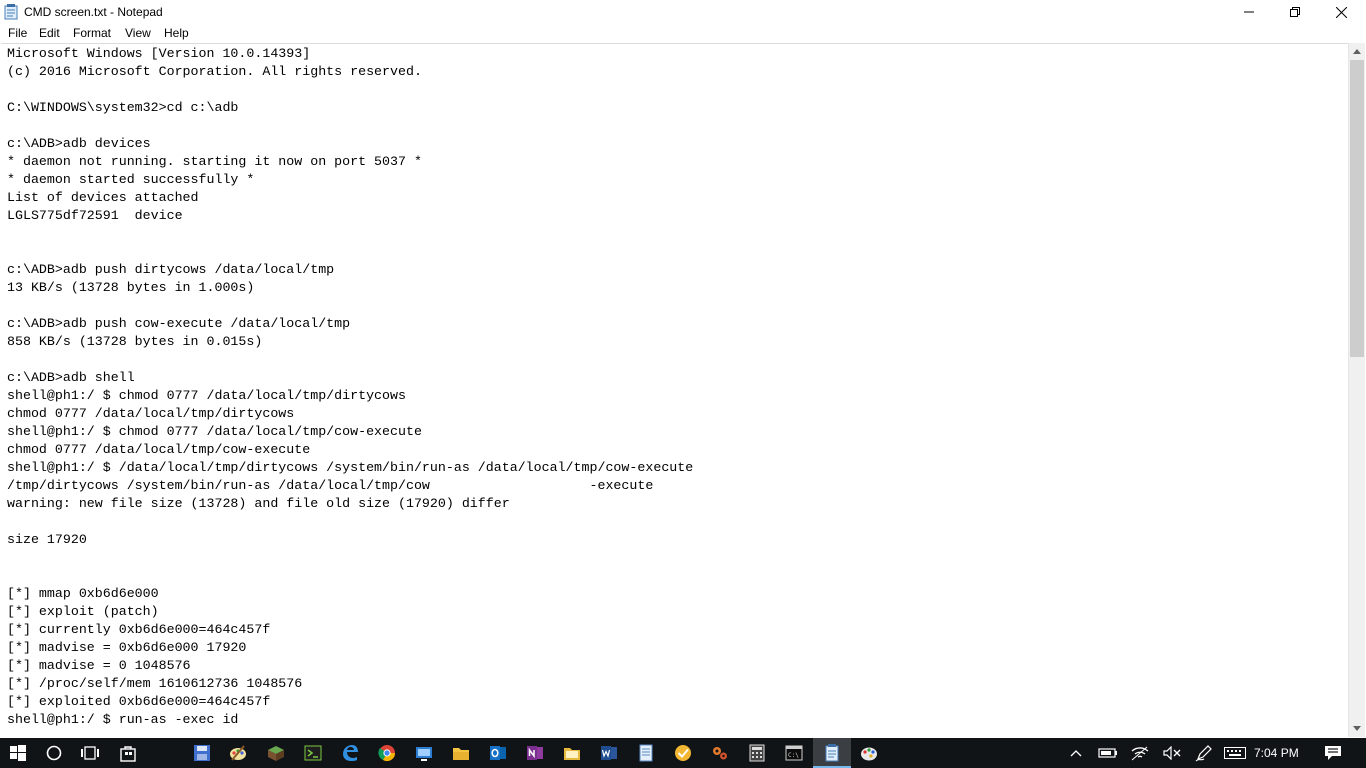 The height and width of the screenshot is (768, 1366). What do you see at coordinates (498, 753) in the screenshot?
I see `outlook-icon` at bounding box center [498, 753].